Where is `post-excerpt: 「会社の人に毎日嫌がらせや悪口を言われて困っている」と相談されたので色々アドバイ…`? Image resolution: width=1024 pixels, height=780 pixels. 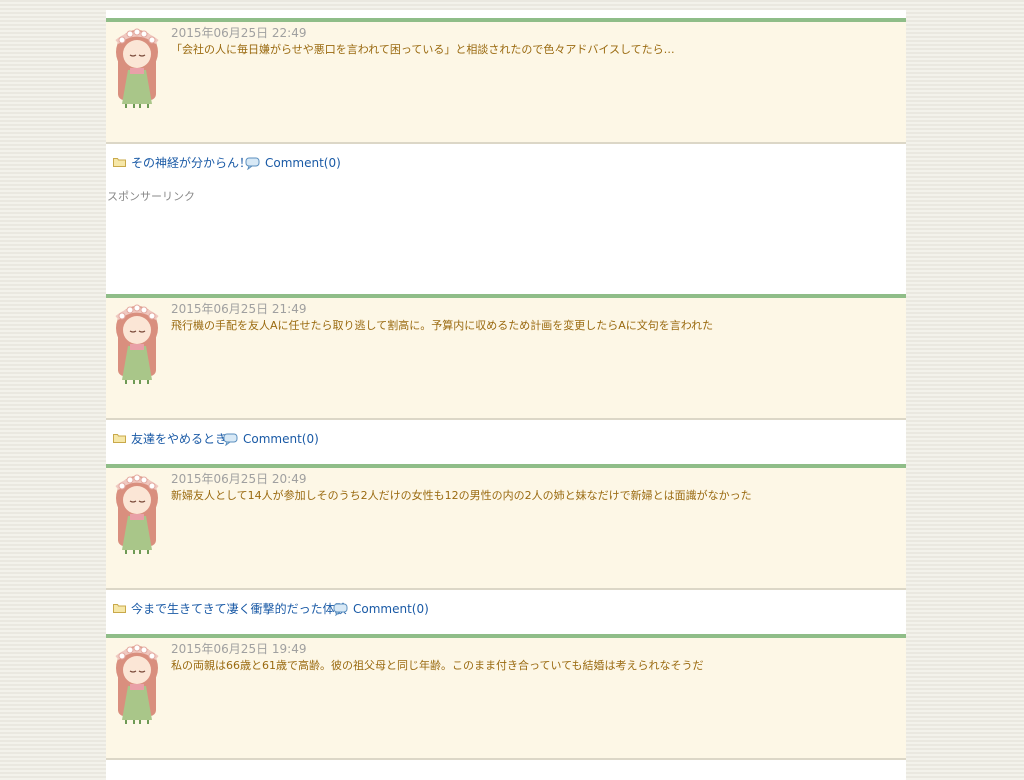
post-excerpt: 「会社の人に毎日嫌がらせや悪口を言われて困っている」と相談されたので色々アドバイ… is located at coordinates (533, 49).